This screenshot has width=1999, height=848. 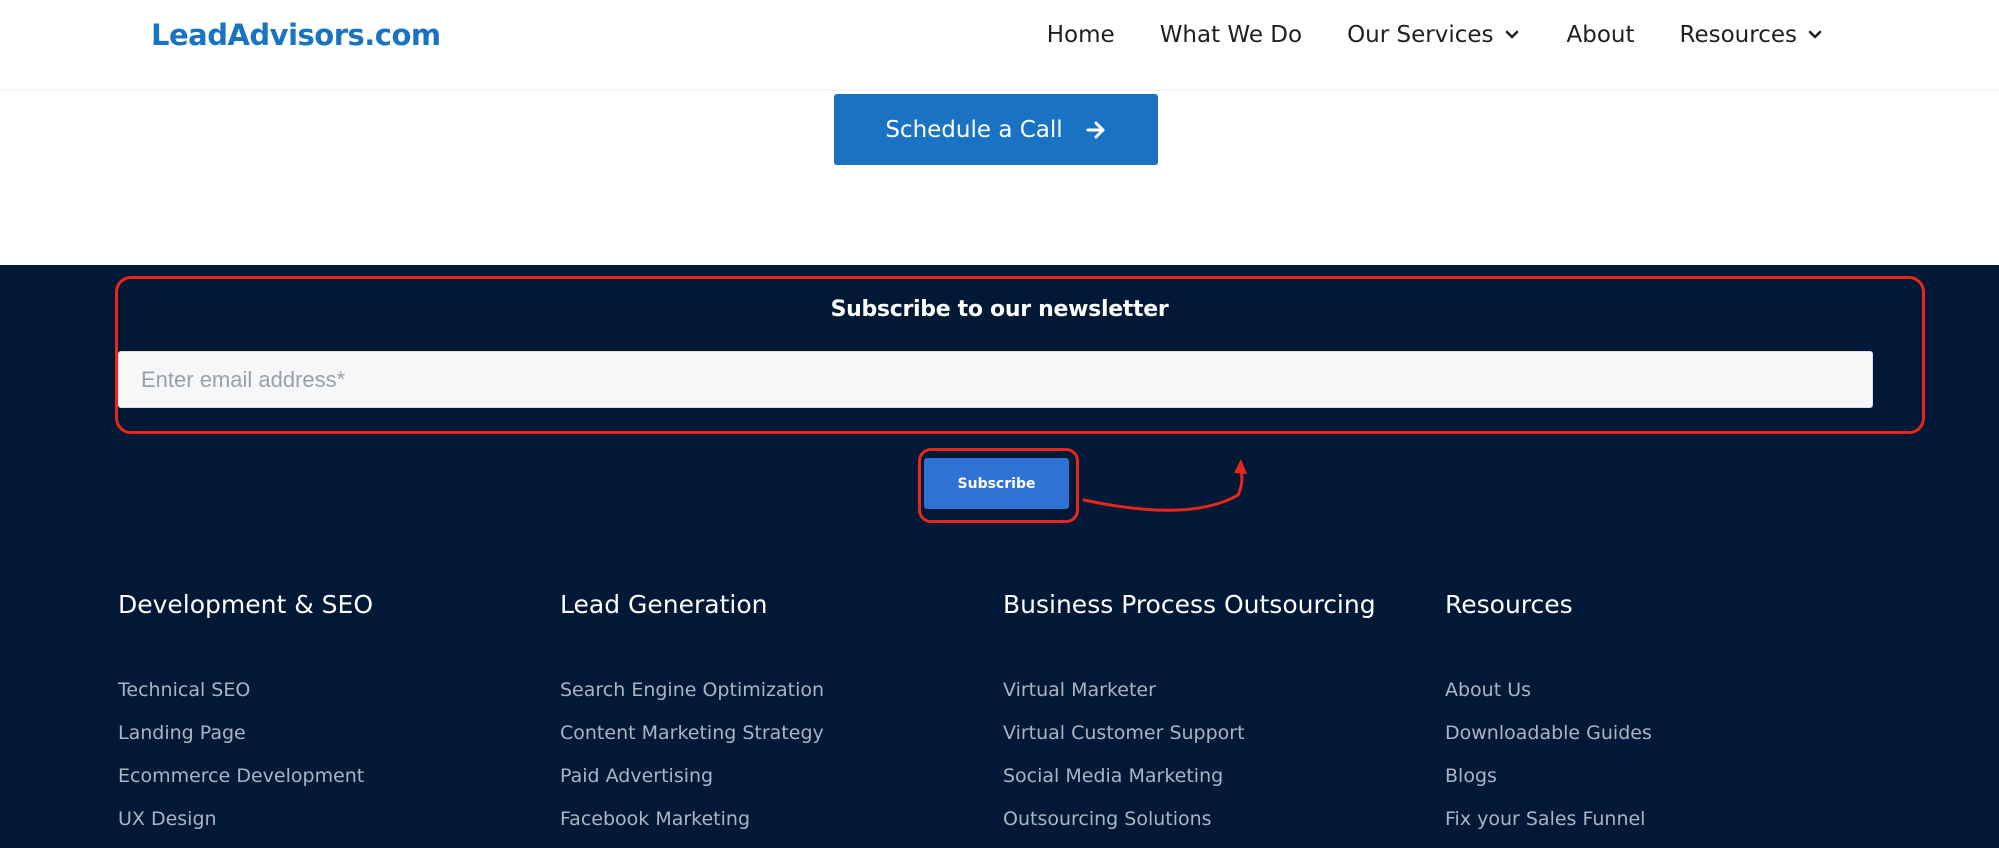 What do you see at coordinates (245, 733) in the screenshot?
I see `footer-link: Landing Page` at bounding box center [245, 733].